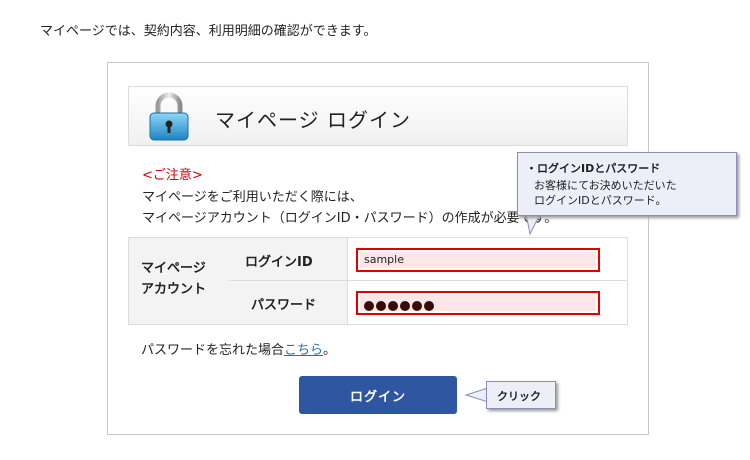 The width and height of the screenshot is (750, 460). I want to click on forgot-password-link: こちら, so click(303, 350).